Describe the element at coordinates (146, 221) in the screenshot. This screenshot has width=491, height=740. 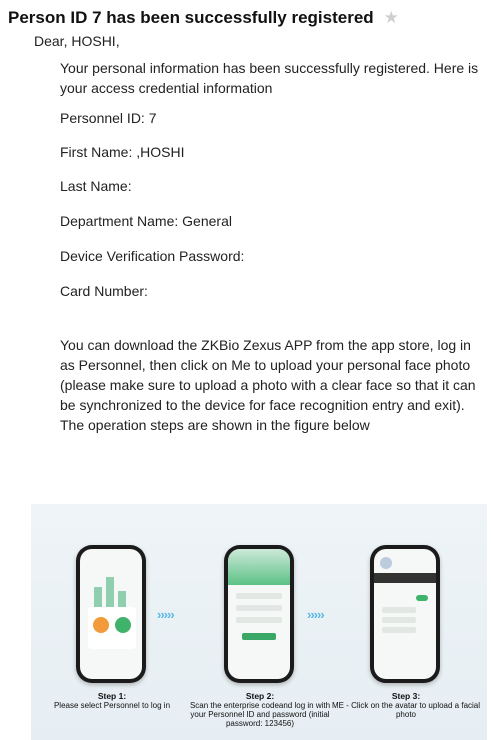
I see `field-department: Department Name: General` at that location.